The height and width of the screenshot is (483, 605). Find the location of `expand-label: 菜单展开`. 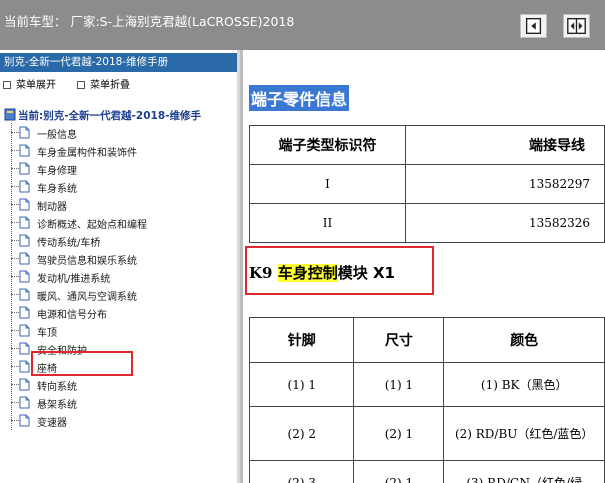

expand-label: 菜单展开 is located at coordinates (36, 85).